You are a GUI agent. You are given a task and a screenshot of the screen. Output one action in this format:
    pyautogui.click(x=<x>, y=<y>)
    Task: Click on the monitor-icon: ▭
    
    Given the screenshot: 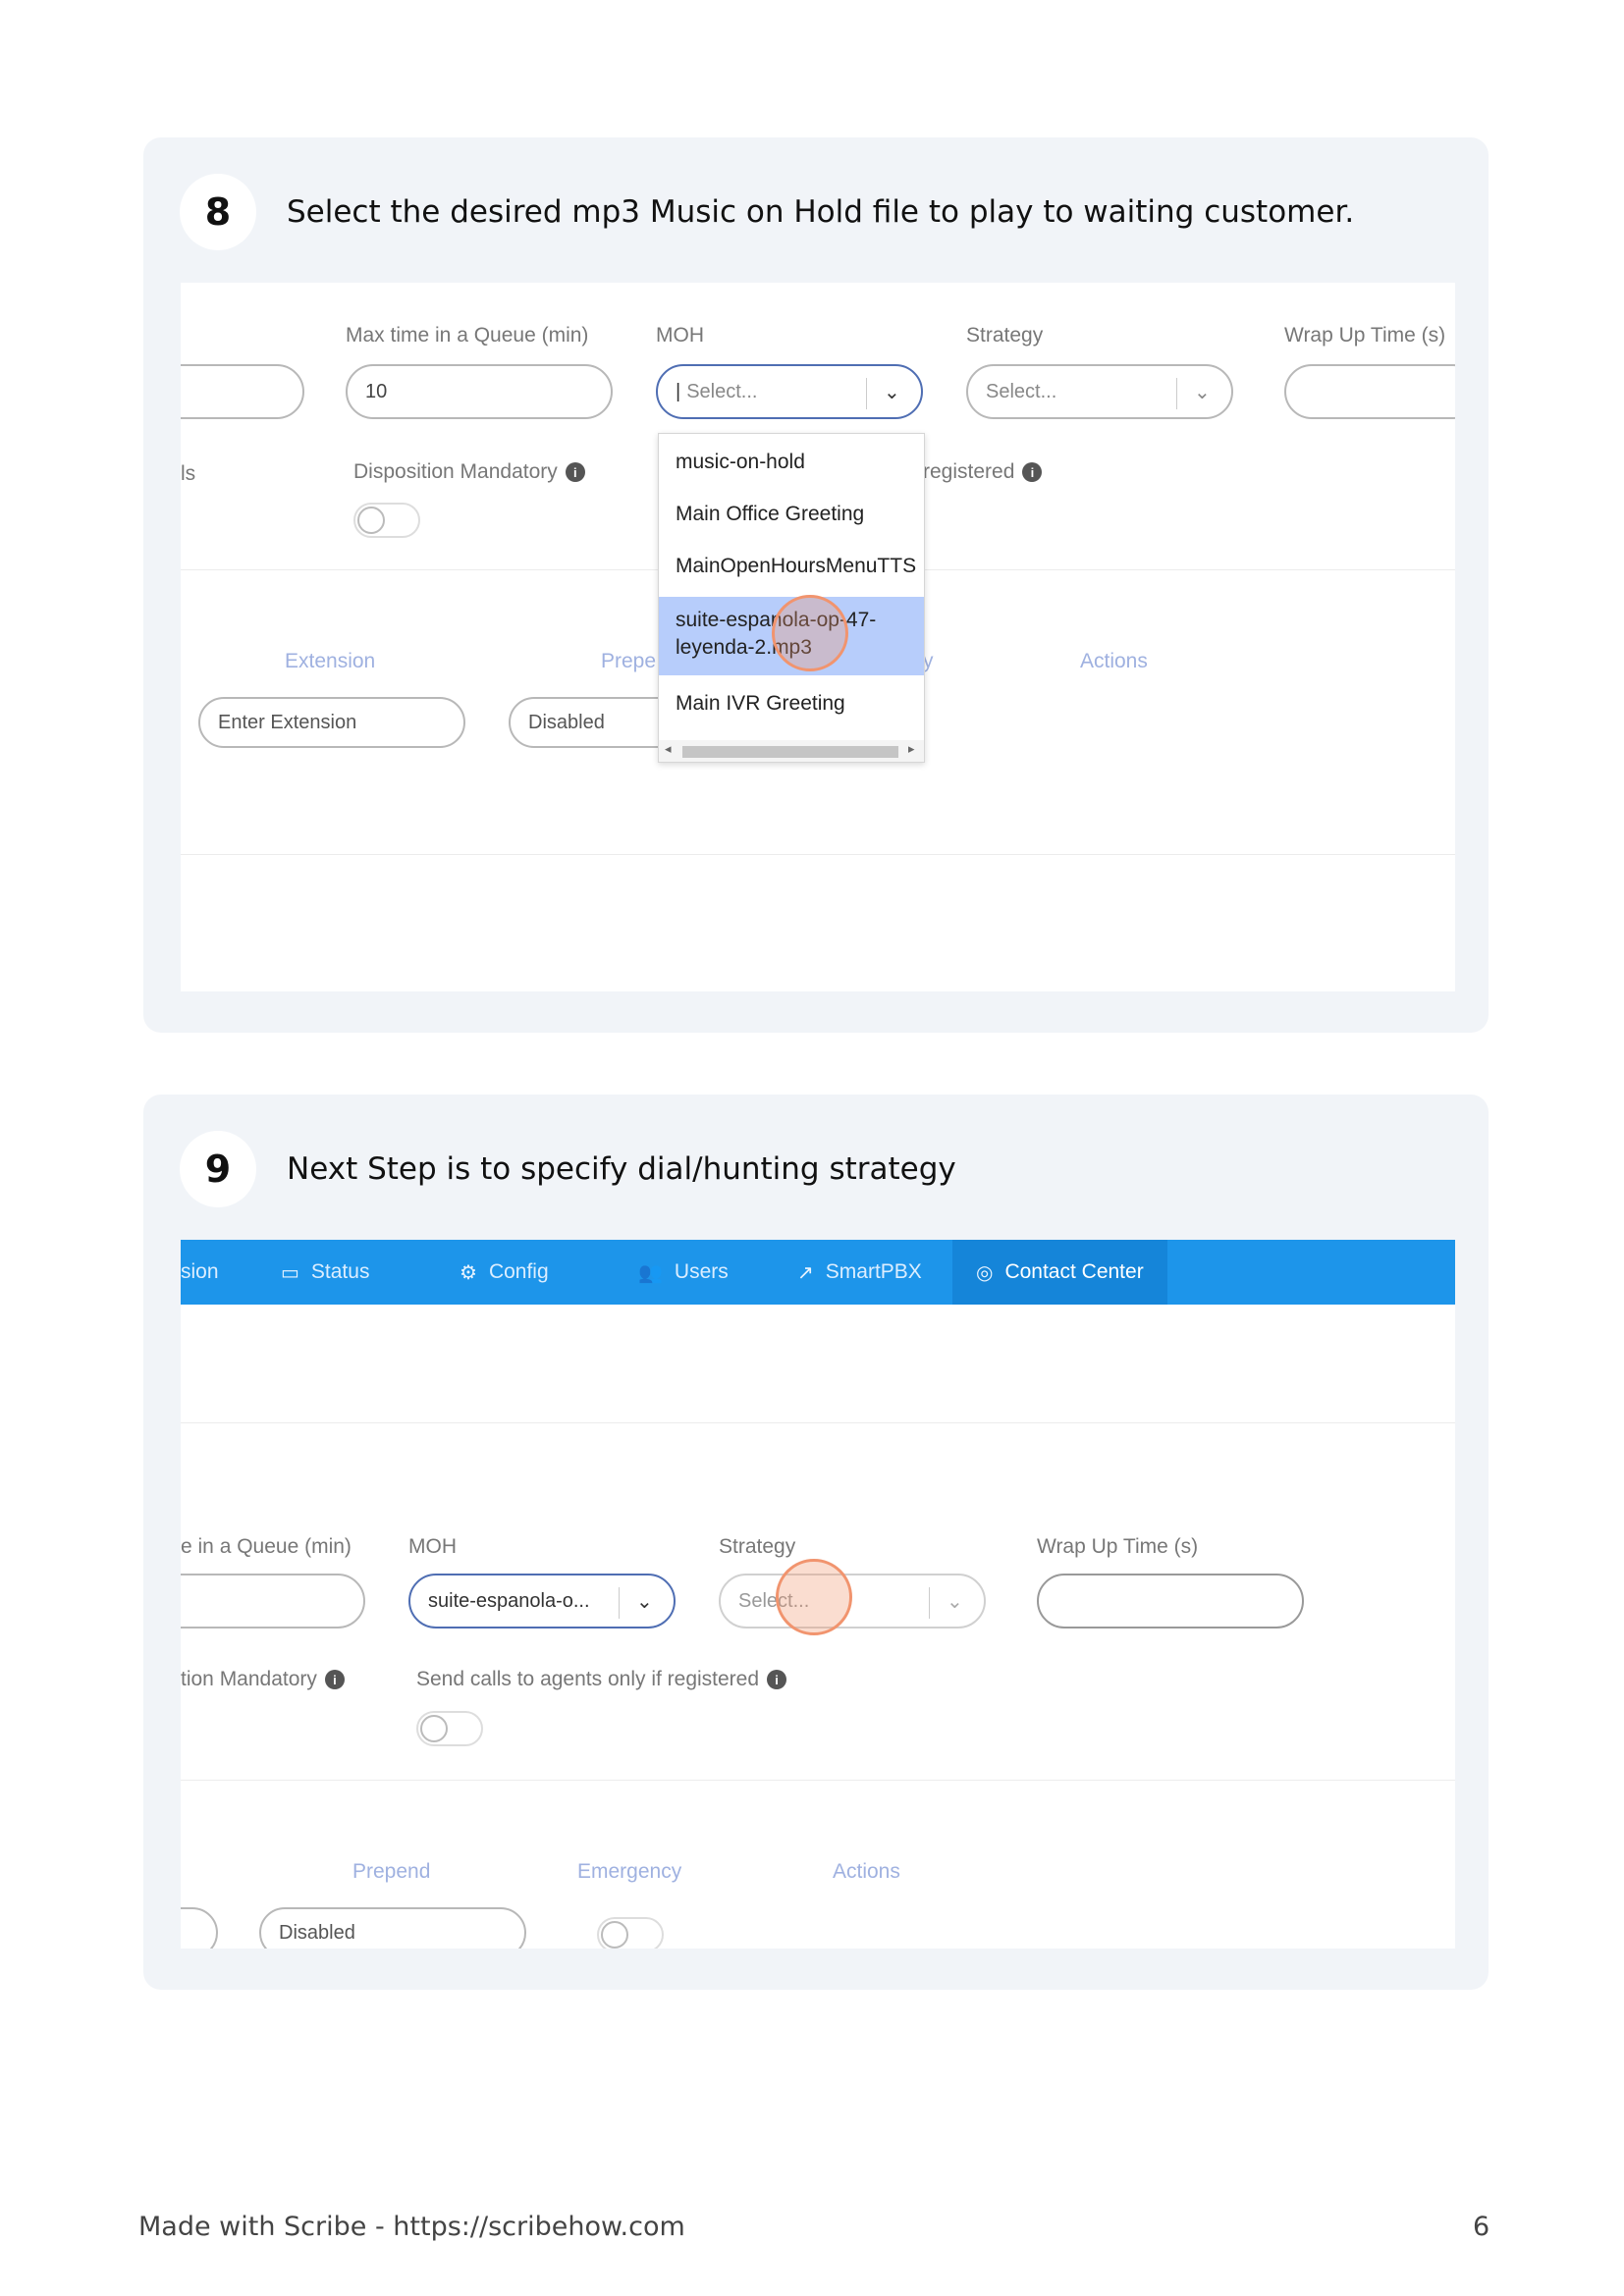 What is the action you would take?
    pyautogui.click(x=290, y=1272)
    